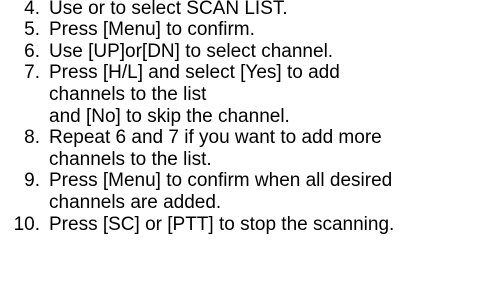  I want to click on step-number: 6., so click(32, 51).